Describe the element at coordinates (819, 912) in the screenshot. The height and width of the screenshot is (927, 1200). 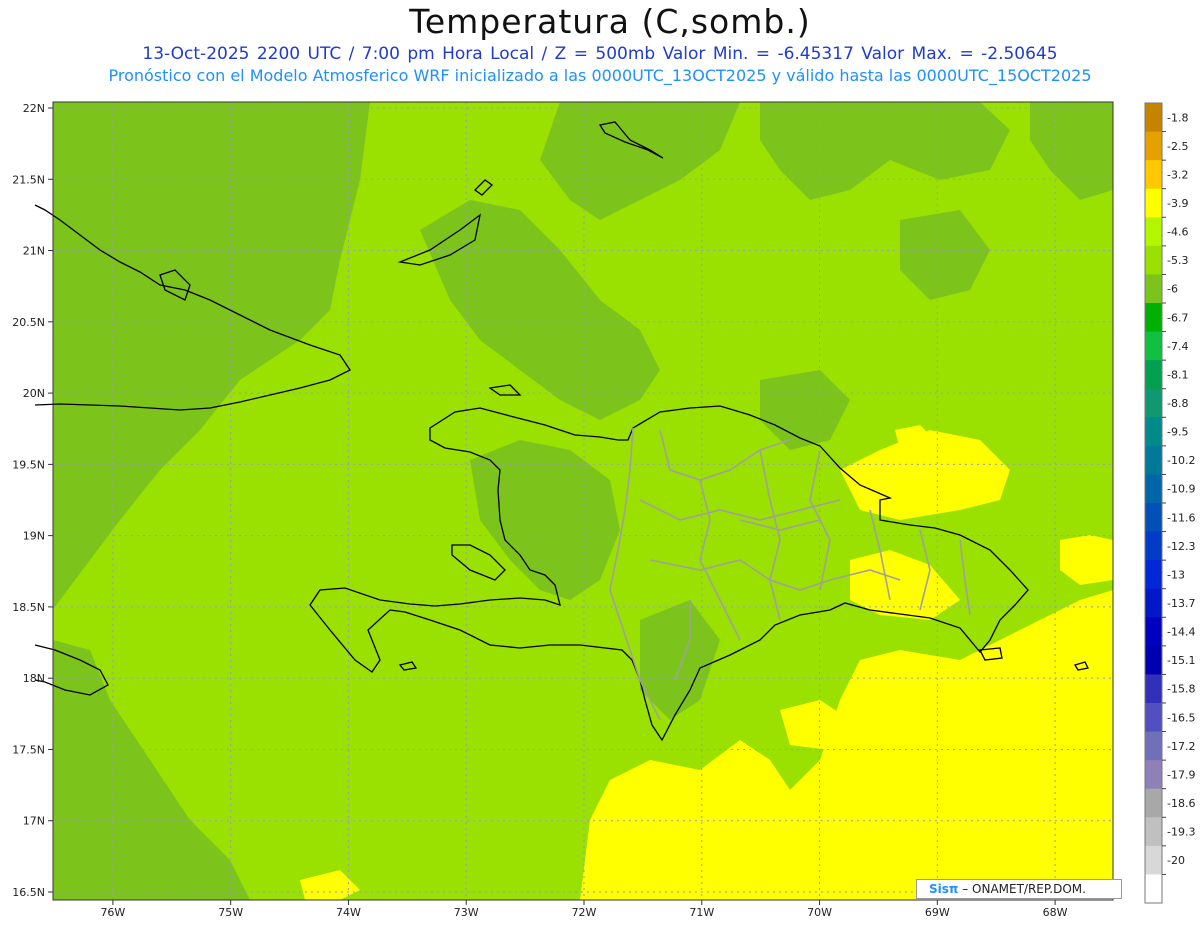
I see `longitude-label: 70W` at that location.